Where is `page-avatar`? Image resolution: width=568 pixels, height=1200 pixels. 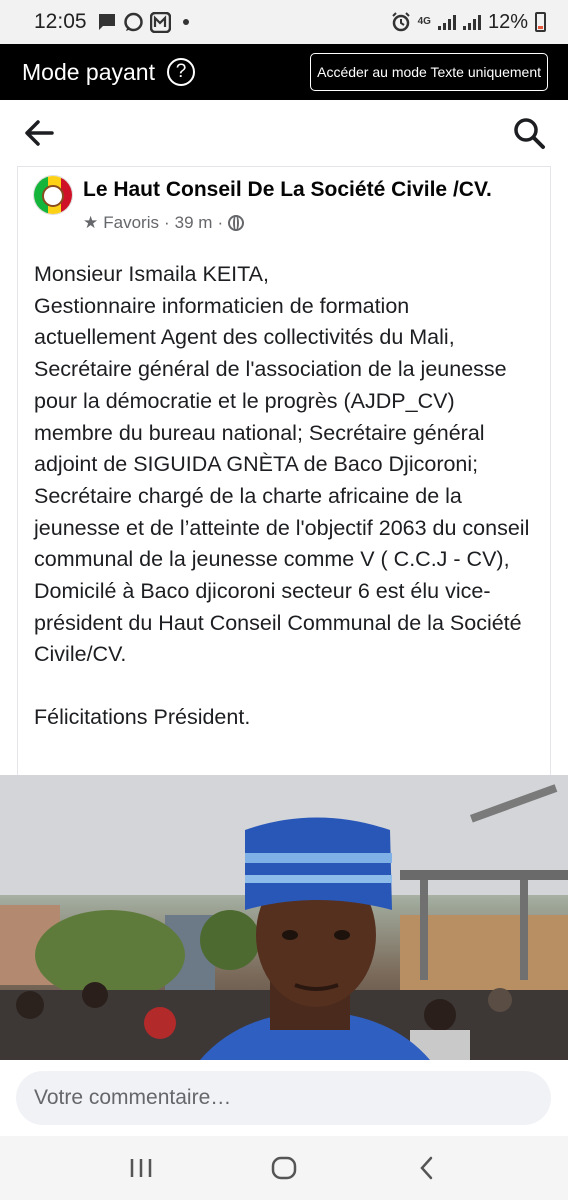
page-avatar is located at coordinates (53, 195).